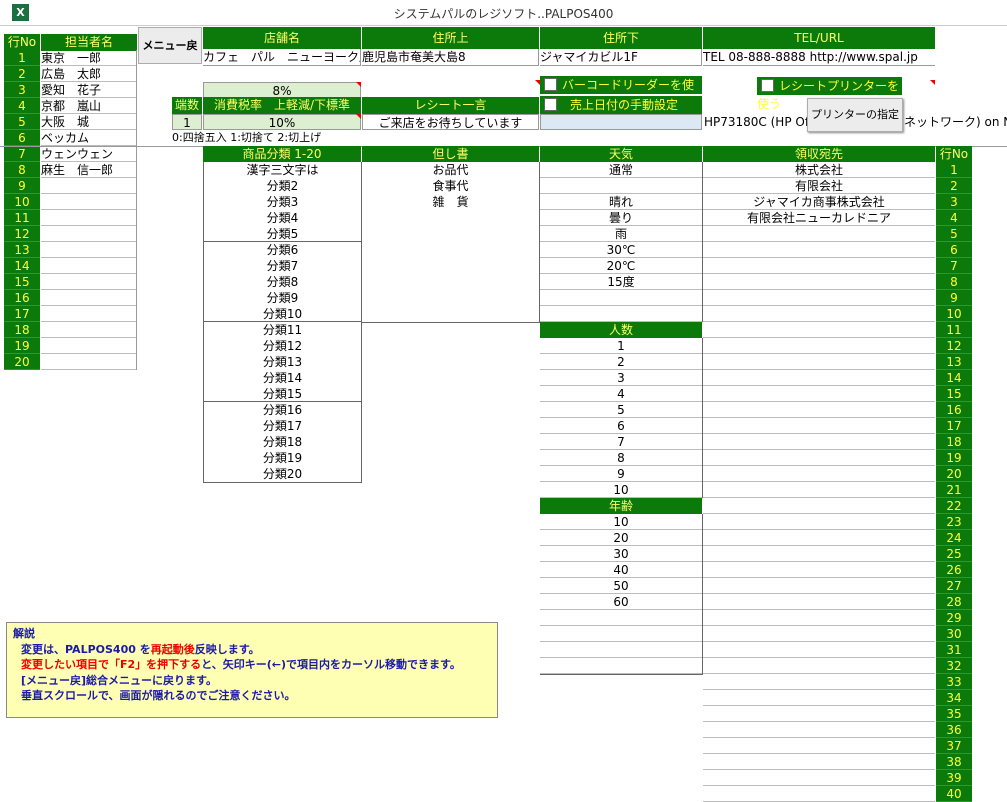  What do you see at coordinates (450, 122) in the screenshot?
I see `receipt-message-field: ご来店をお待ちしています` at bounding box center [450, 122].